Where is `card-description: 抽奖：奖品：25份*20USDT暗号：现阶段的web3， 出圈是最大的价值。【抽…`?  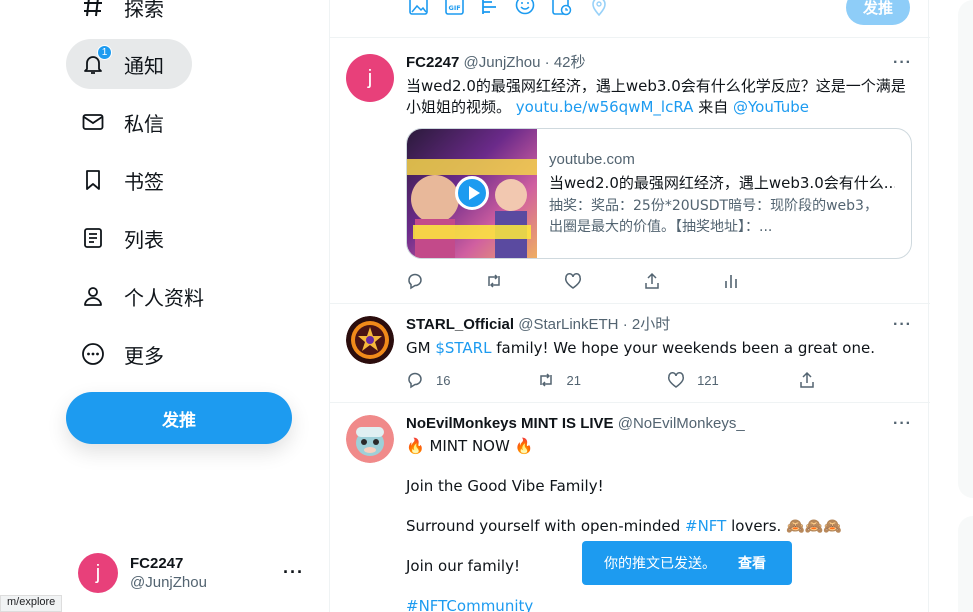
card-description: 抽奖：奖品：25份*20USDT暗号：现阶段的web3， 出圈是最大的价值。【抽… is located at coordinates (713, 216).